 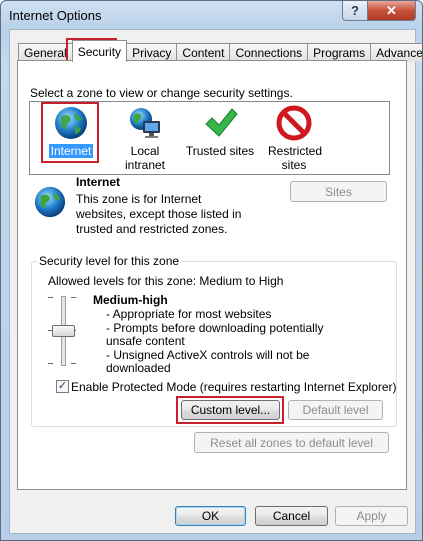 I want to click on ok-button: OK, so click(x=210, y=516).